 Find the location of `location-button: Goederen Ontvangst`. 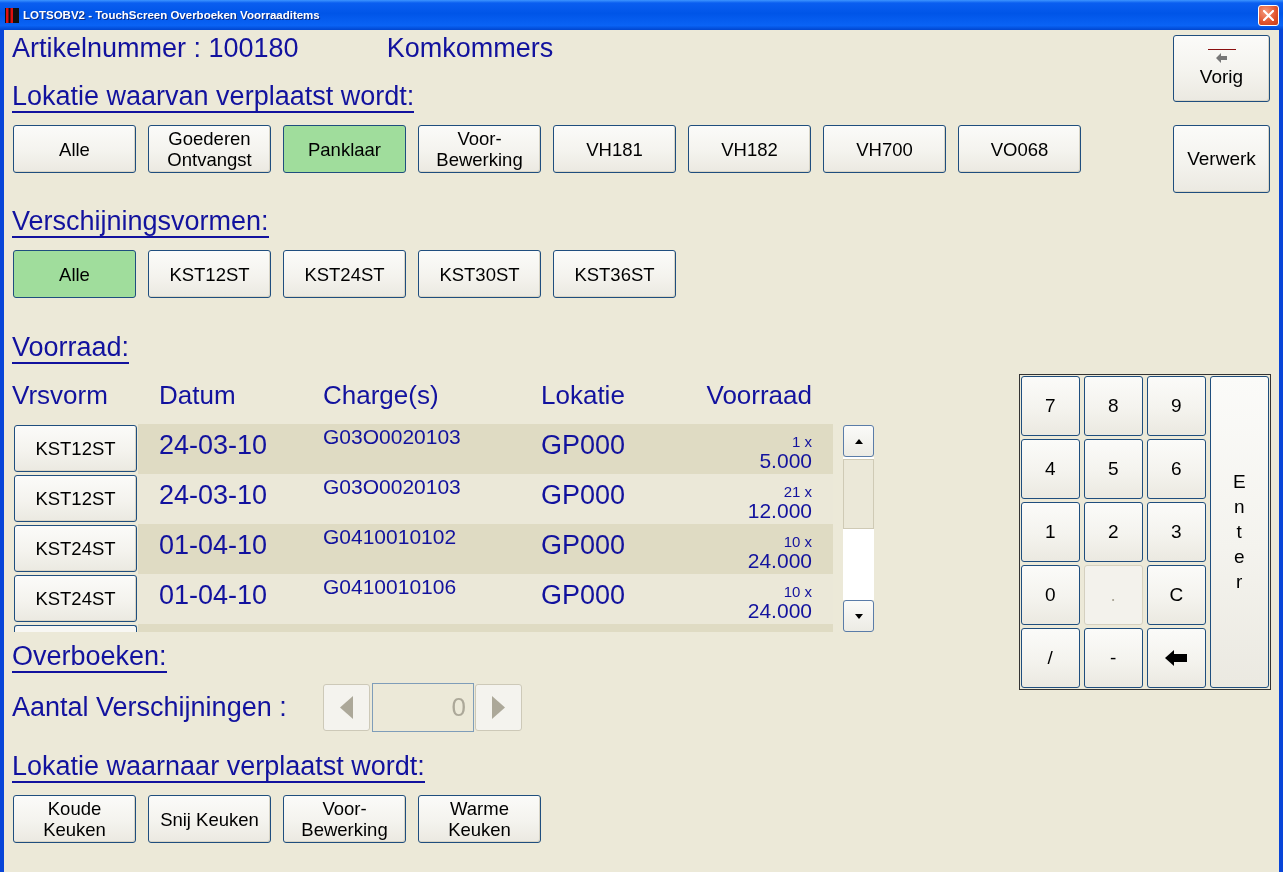

location-button: Goederen Ontvangst is located at coordinates (209, 149).